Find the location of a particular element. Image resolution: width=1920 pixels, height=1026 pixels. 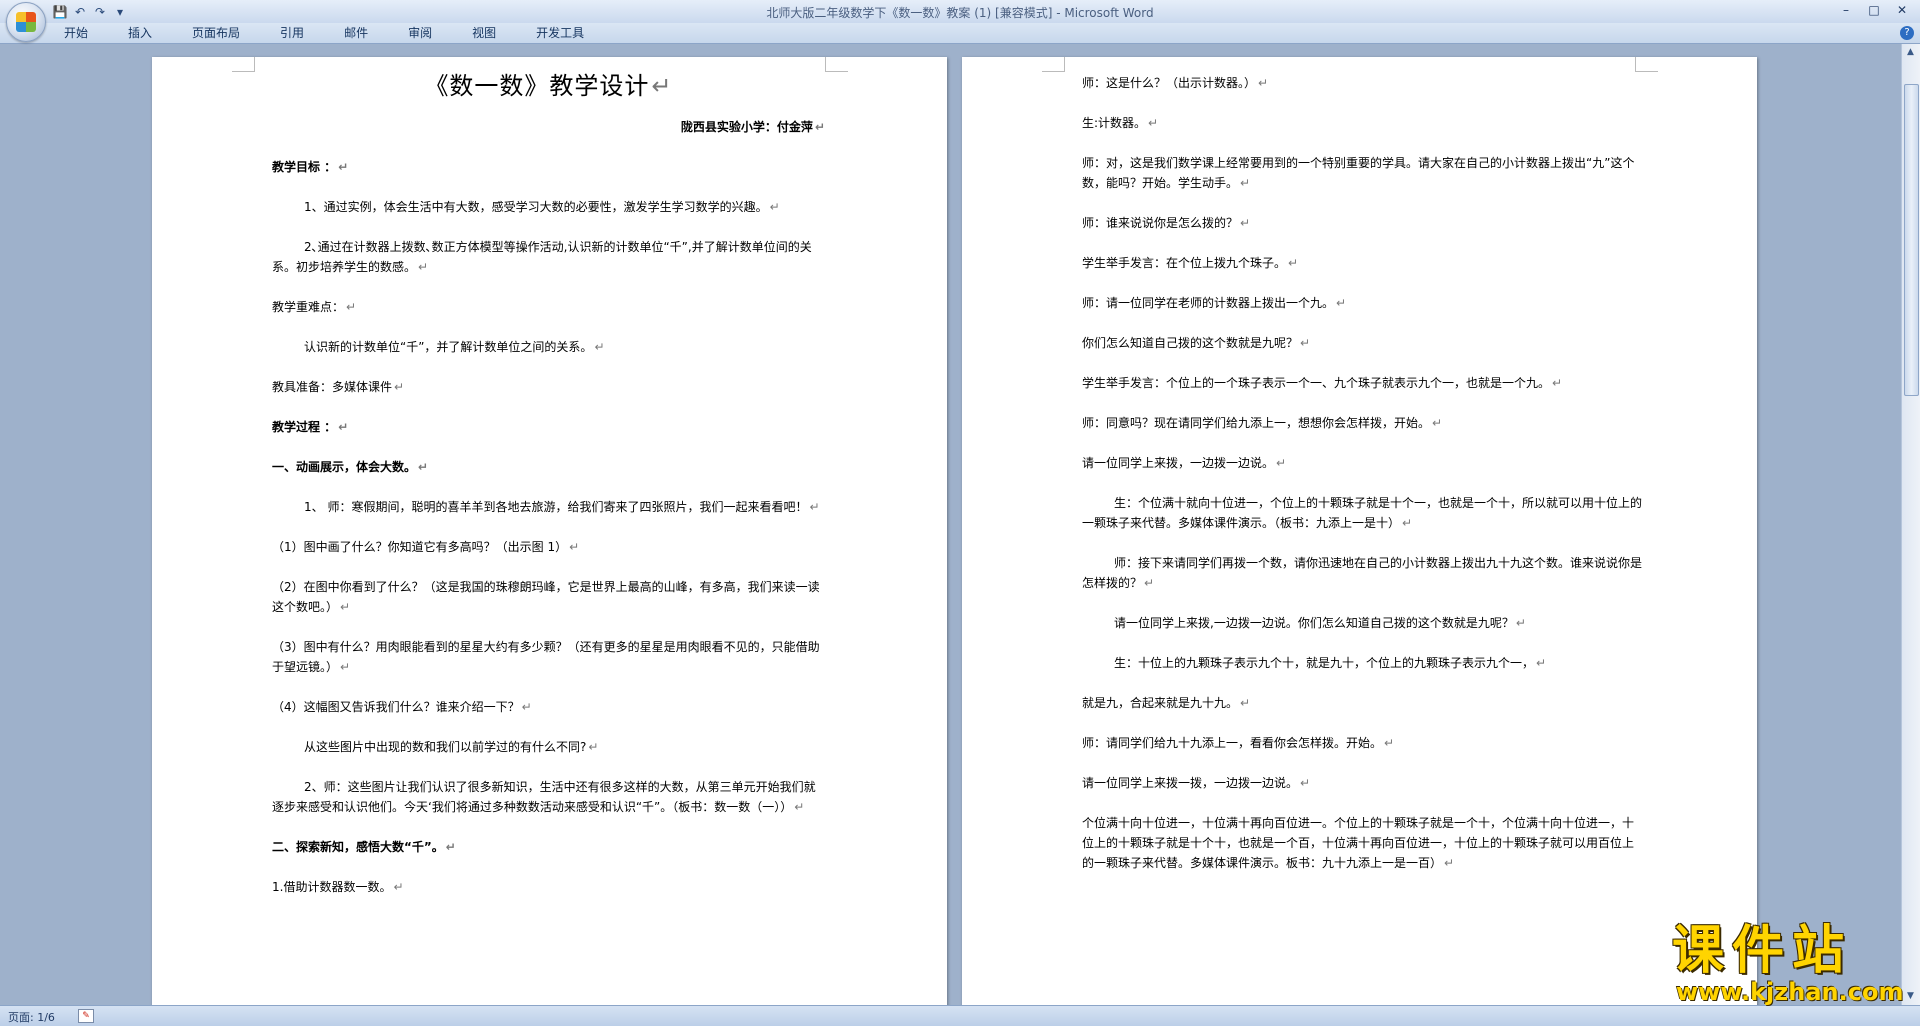

ribbon-tab: 审阅 is located at coordinates (420, 33).